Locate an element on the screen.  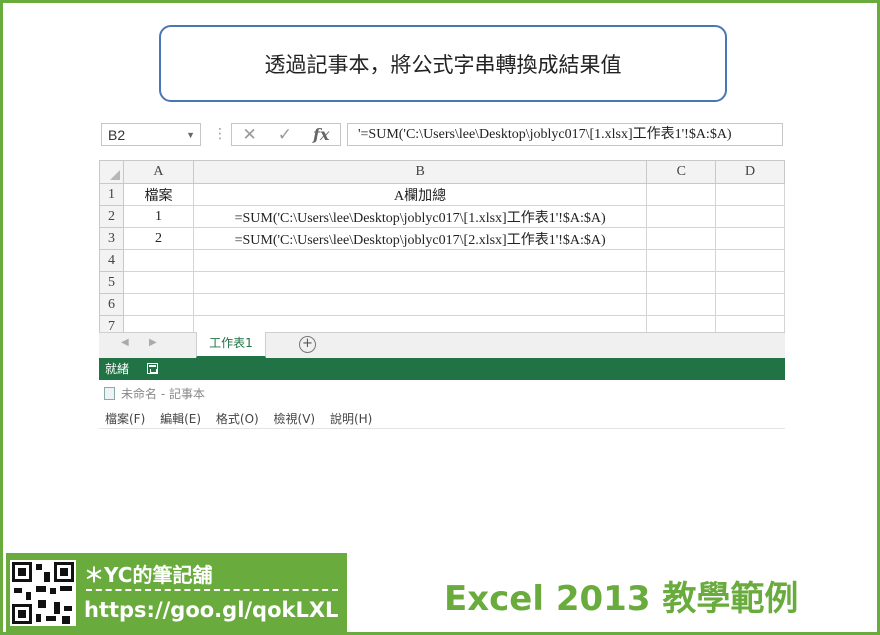
status-bar: 就緒 is located at coordinates (442, 369).